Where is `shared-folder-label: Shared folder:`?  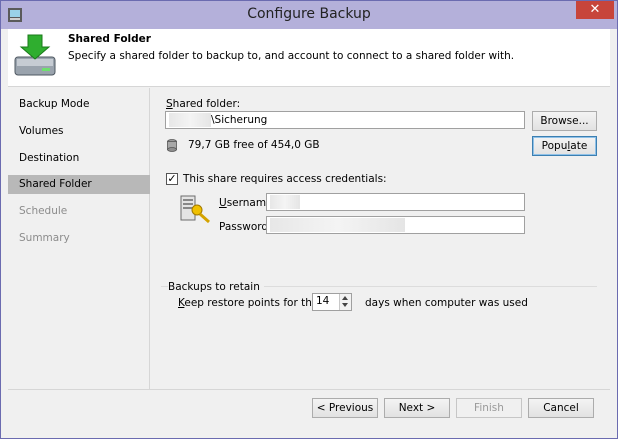 shared-folder-label: Shared folder: is located at coordinates (203, 104).